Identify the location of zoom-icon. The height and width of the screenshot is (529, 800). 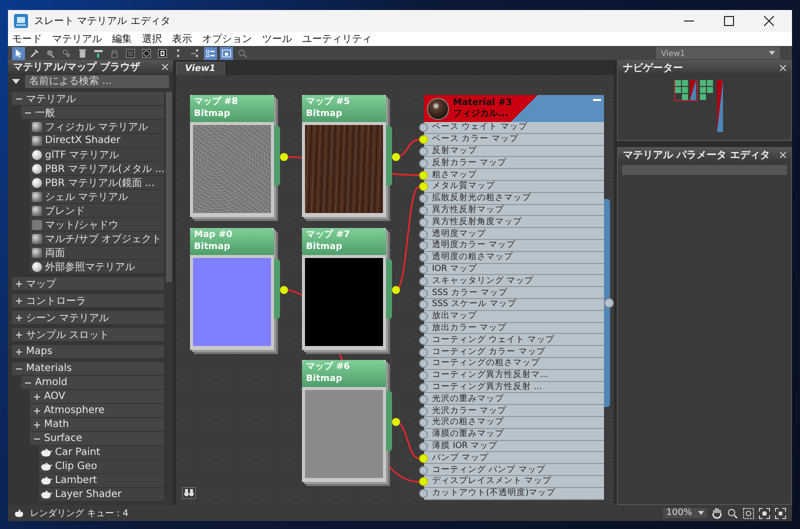
(732, 513).